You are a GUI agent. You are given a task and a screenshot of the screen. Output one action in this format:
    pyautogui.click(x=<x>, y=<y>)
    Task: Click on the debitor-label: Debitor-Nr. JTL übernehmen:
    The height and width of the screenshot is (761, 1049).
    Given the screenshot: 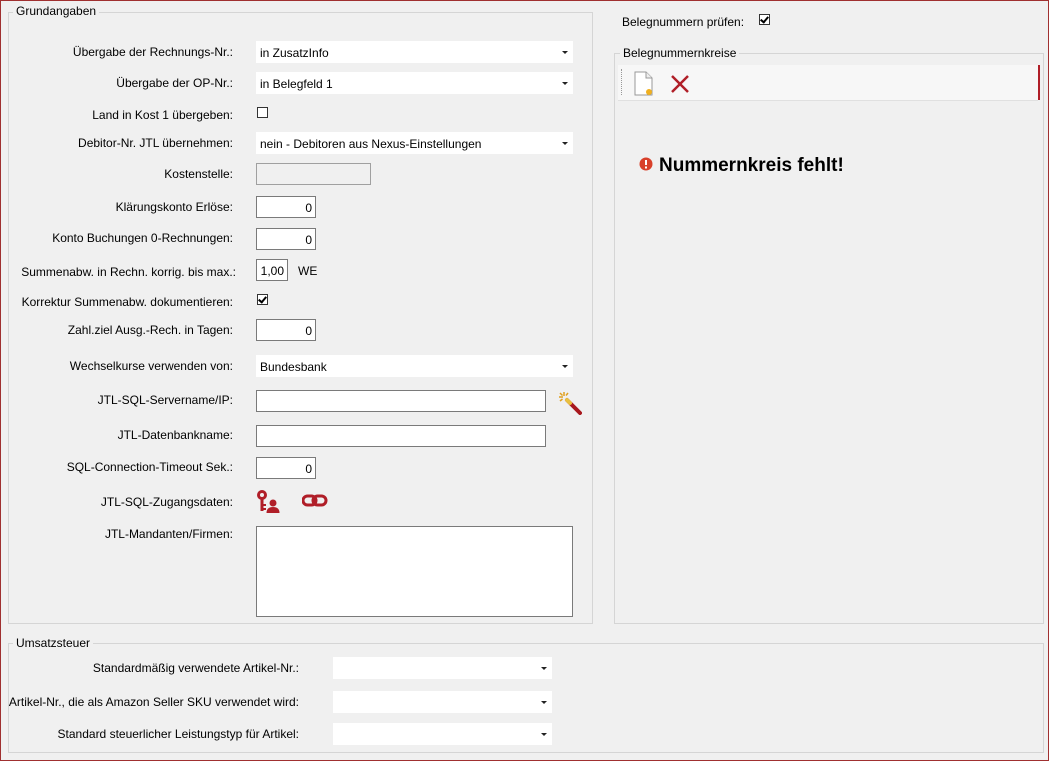 What is the action you would take?
    pyautogui.click(x=155, y=143)
    